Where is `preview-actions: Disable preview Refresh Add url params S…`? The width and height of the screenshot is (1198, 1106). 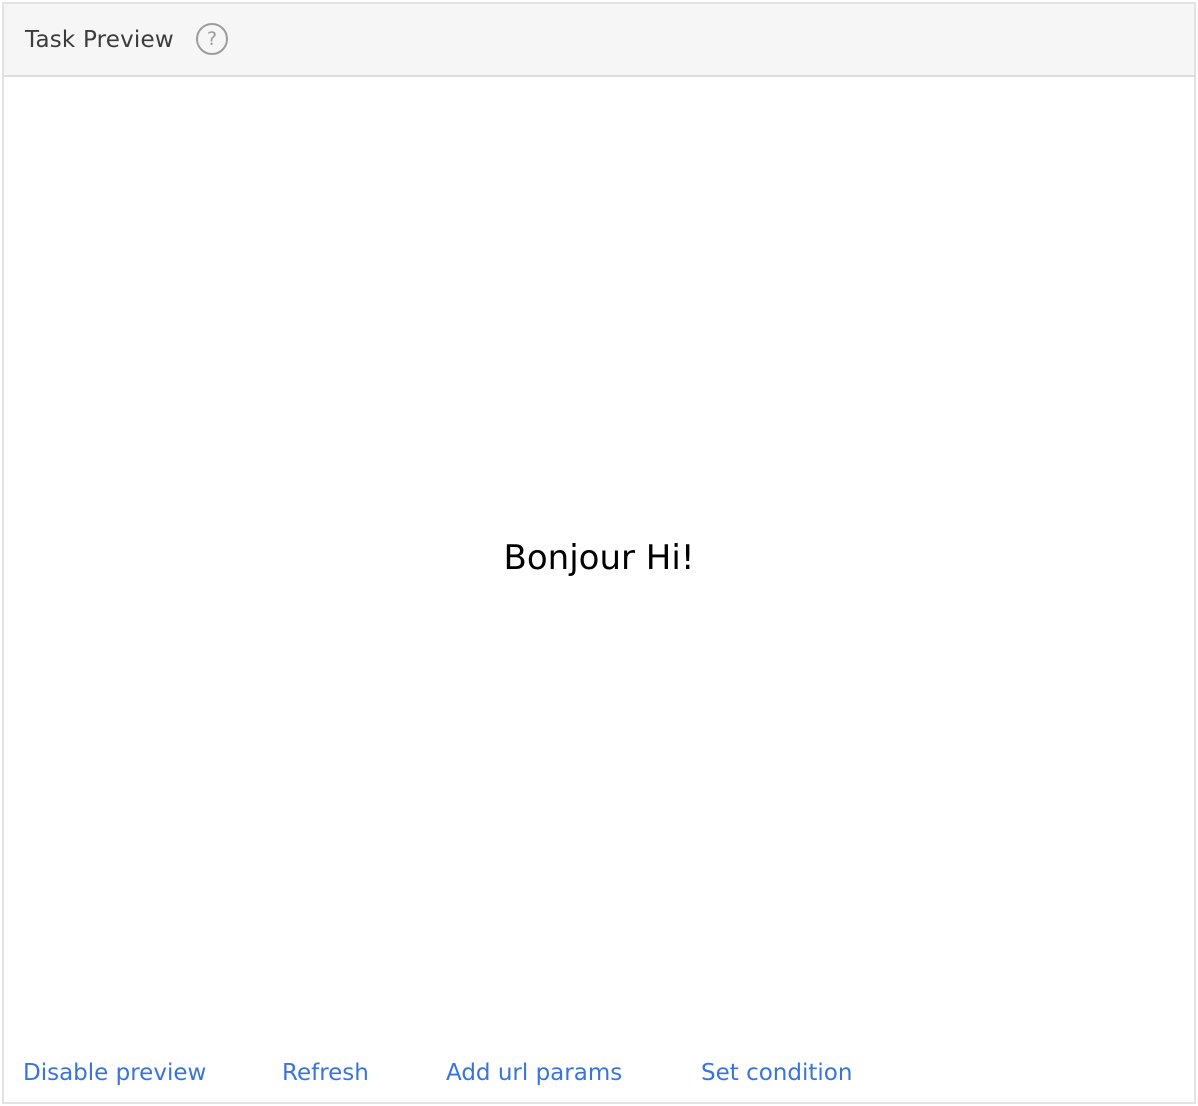
preview-actions: Disable preview Refresh Add url params S… is located at coordinates (599, 1074).